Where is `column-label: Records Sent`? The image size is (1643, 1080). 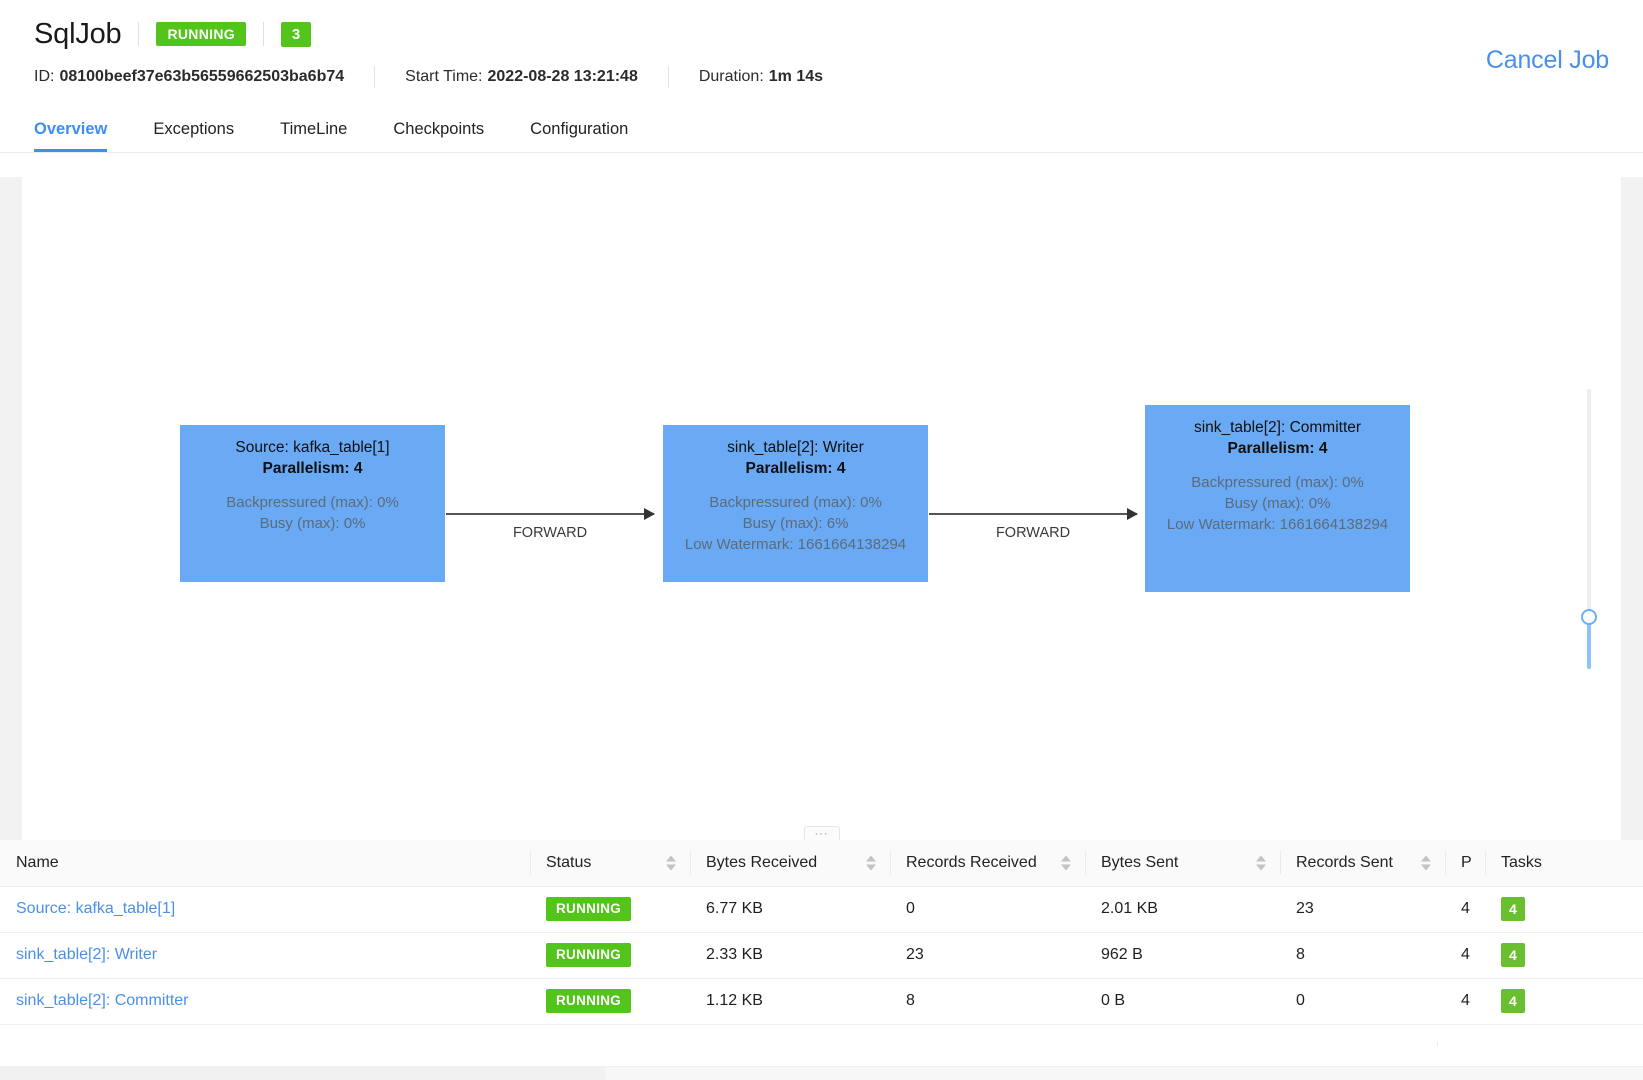
column-label: Records Sent is located at coordinates (1344, 862).